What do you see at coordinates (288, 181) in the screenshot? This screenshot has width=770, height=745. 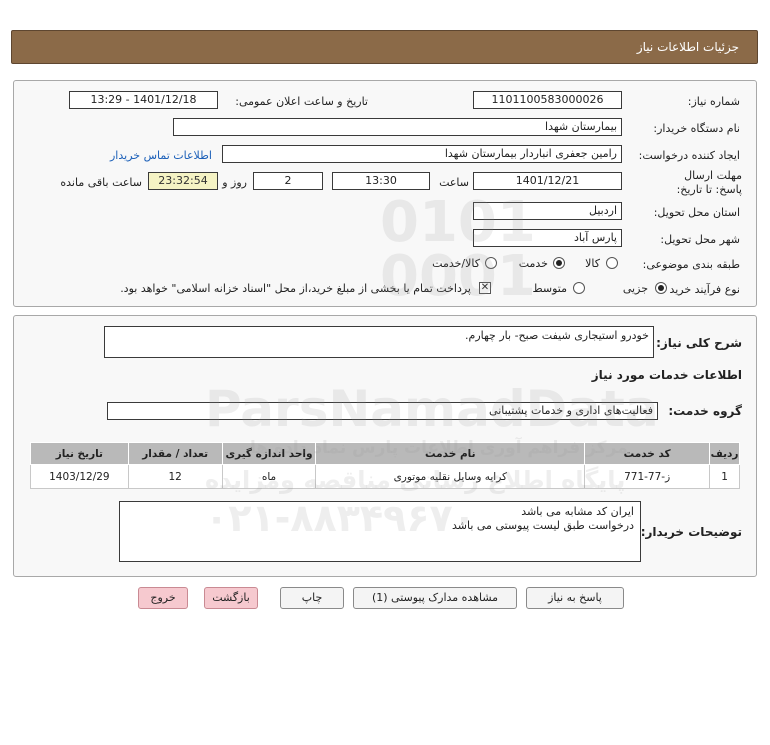 I see `days-field: 2` at bounding box center [288, 181].